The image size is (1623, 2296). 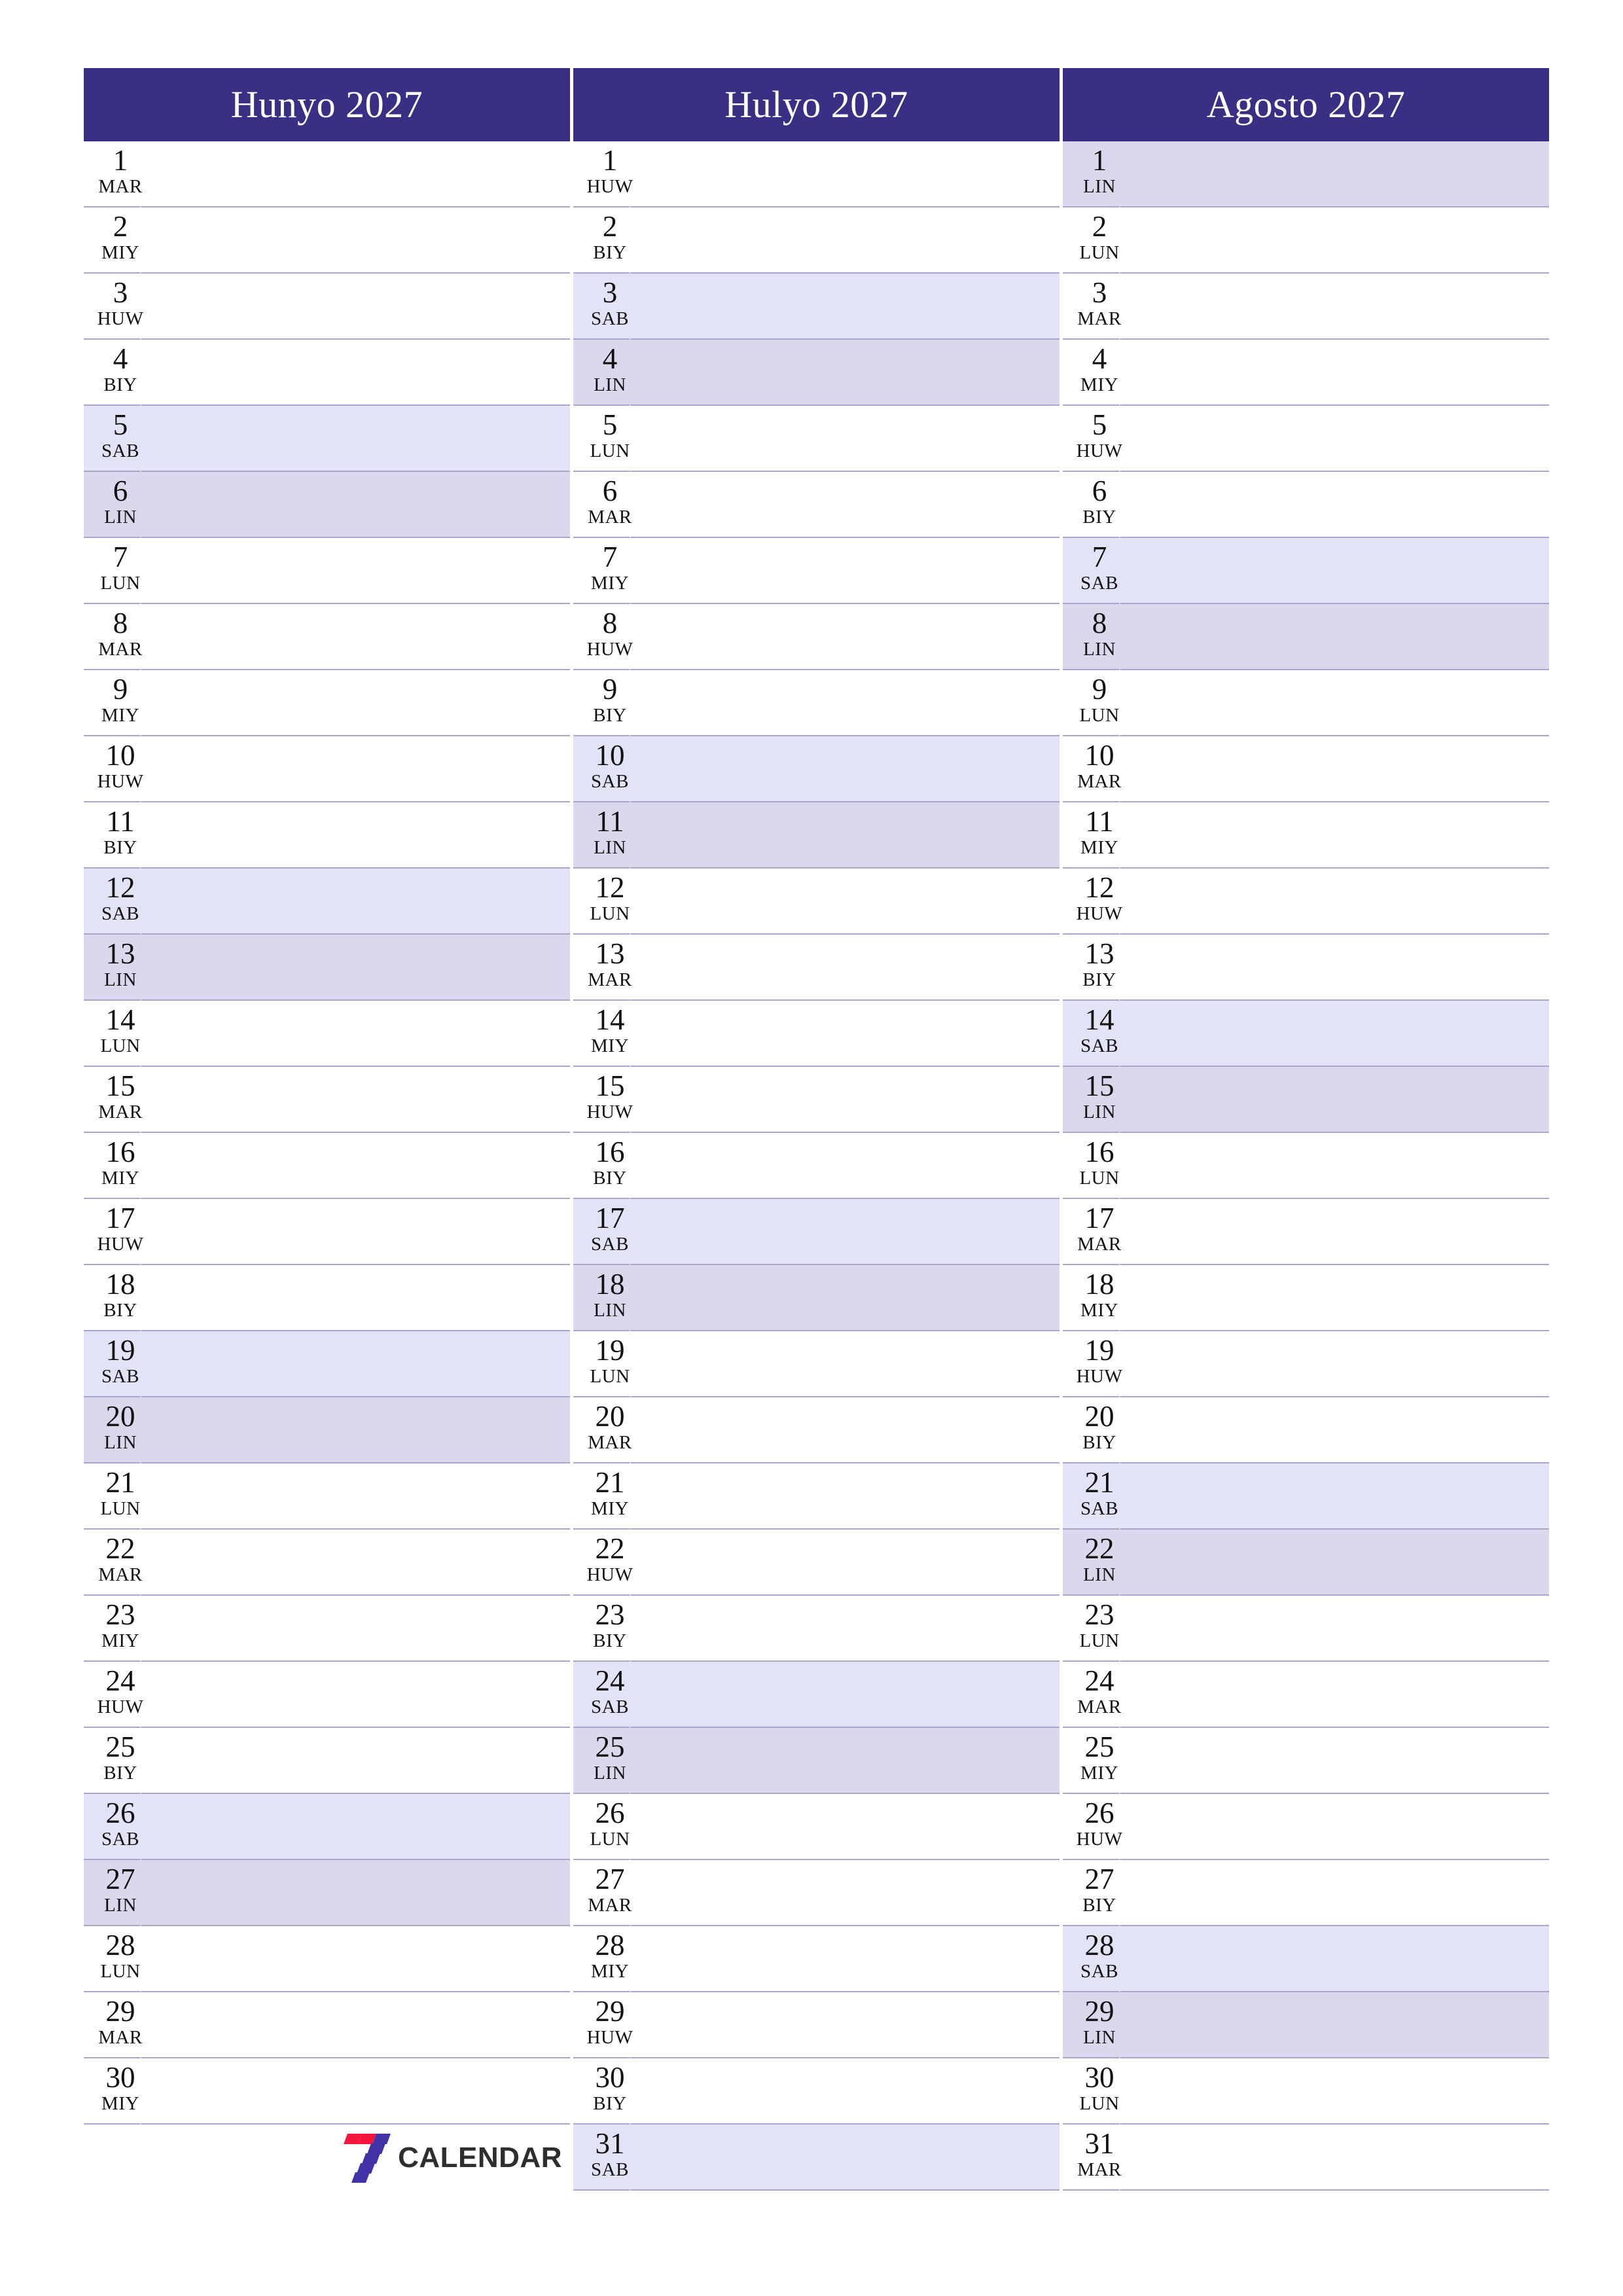 I want to click on day-row: 15 HUW, so click(x=816, y=1100).